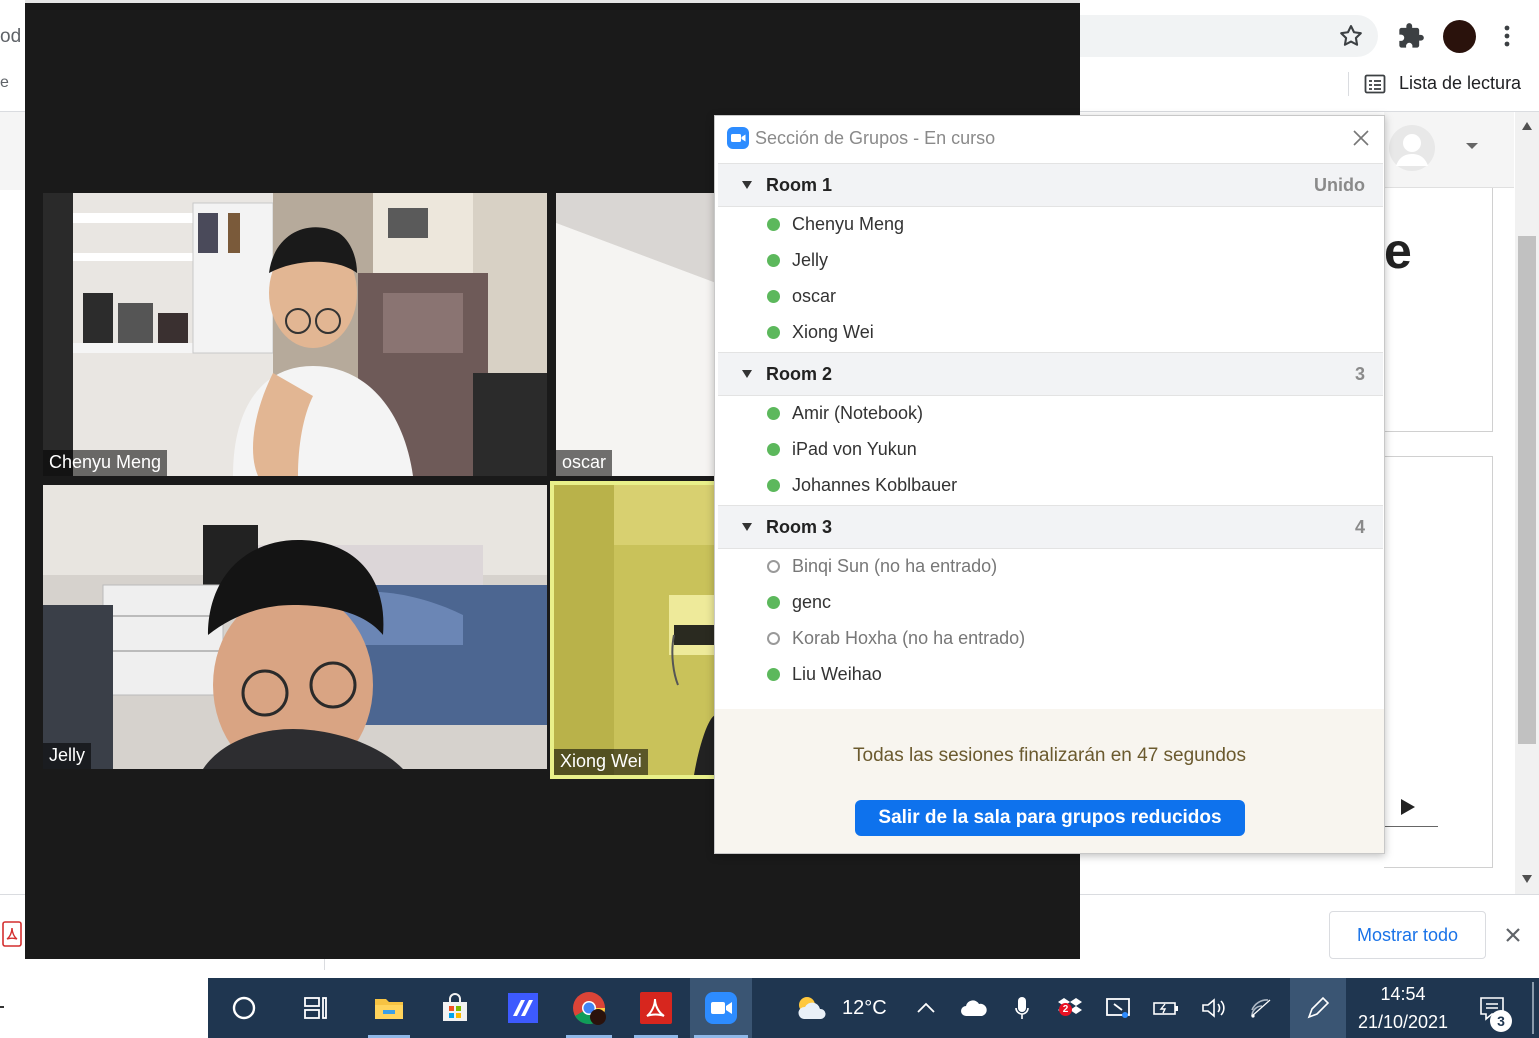  What do you see at coordinates (1050, 527) in the screenshot?
I see `room-header-room-3: Room 3 4` at bounding box center [1050, 527].